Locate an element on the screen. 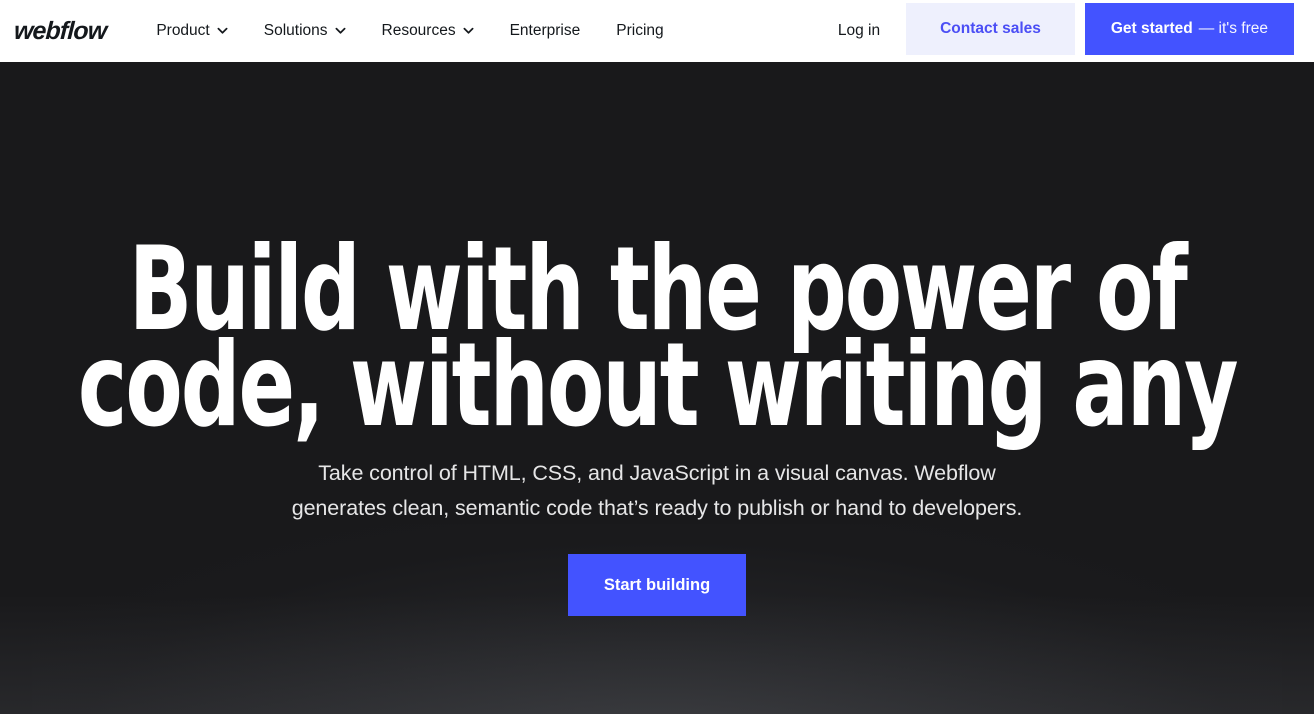  get-started-label: Get started is located at coordinates (1151, 28).